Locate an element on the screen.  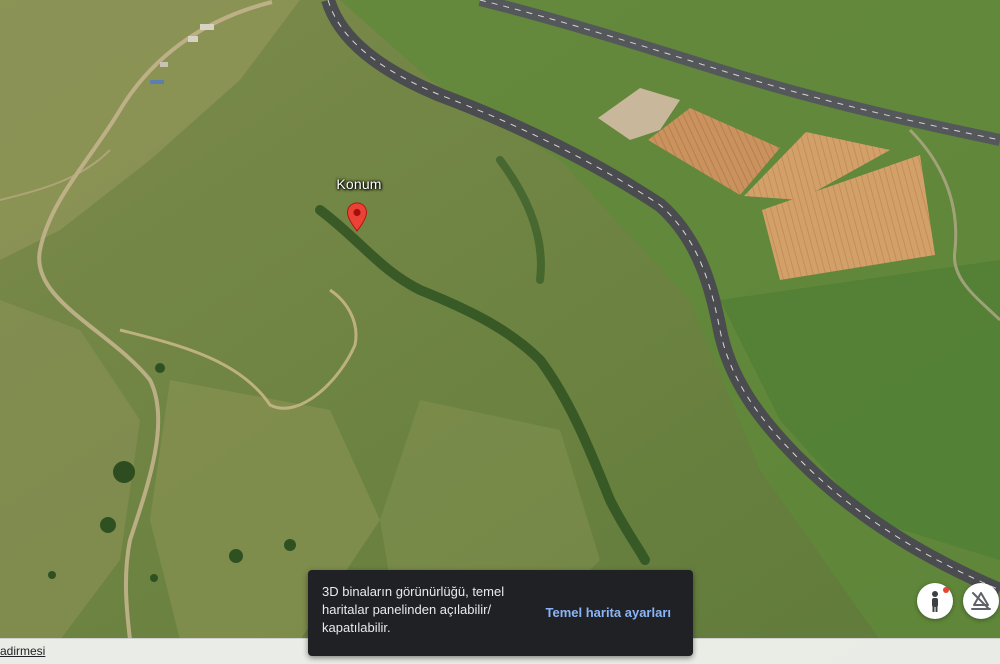
tilt-3d-button is located at coordinates (981, 601).